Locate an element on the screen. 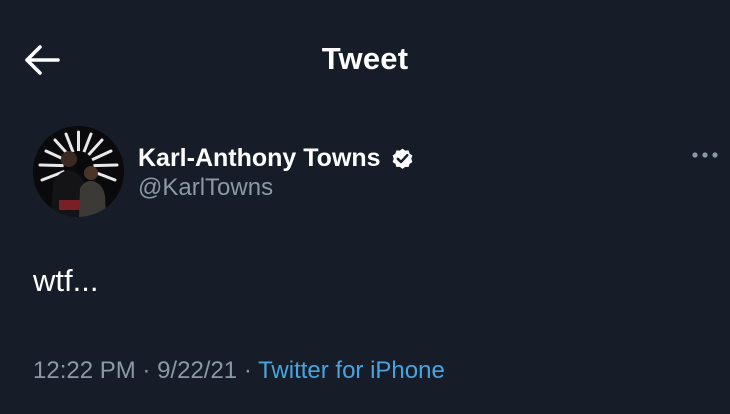 The width and height of the screenshot is (730, 414). avatar is located at coordinates (78, 171).